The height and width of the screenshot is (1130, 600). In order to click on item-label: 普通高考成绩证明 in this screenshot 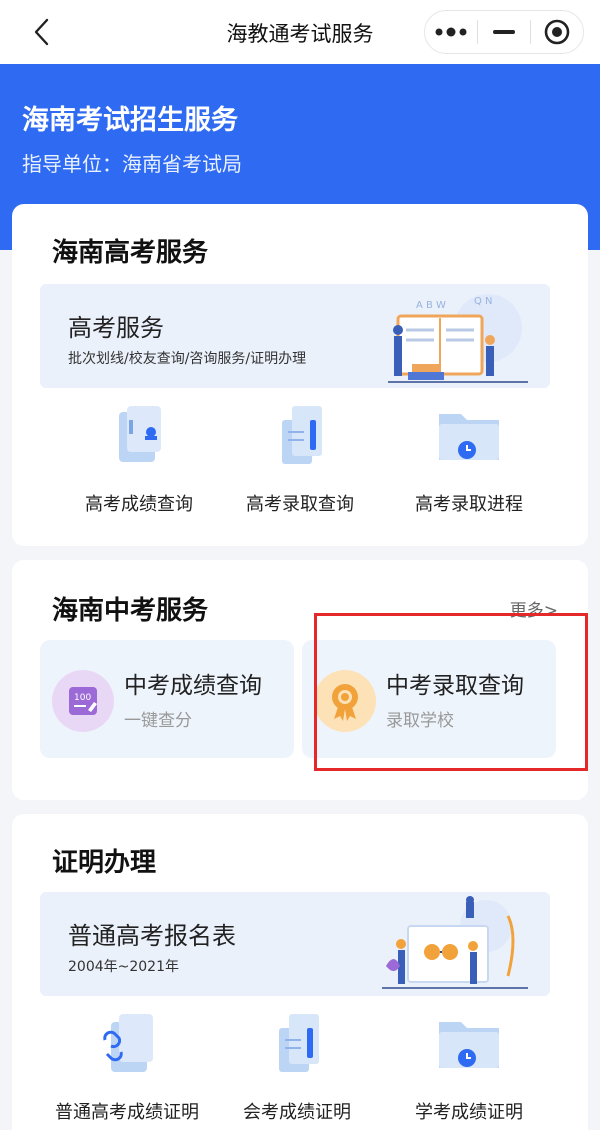, I will do `click(127, 1112)`.